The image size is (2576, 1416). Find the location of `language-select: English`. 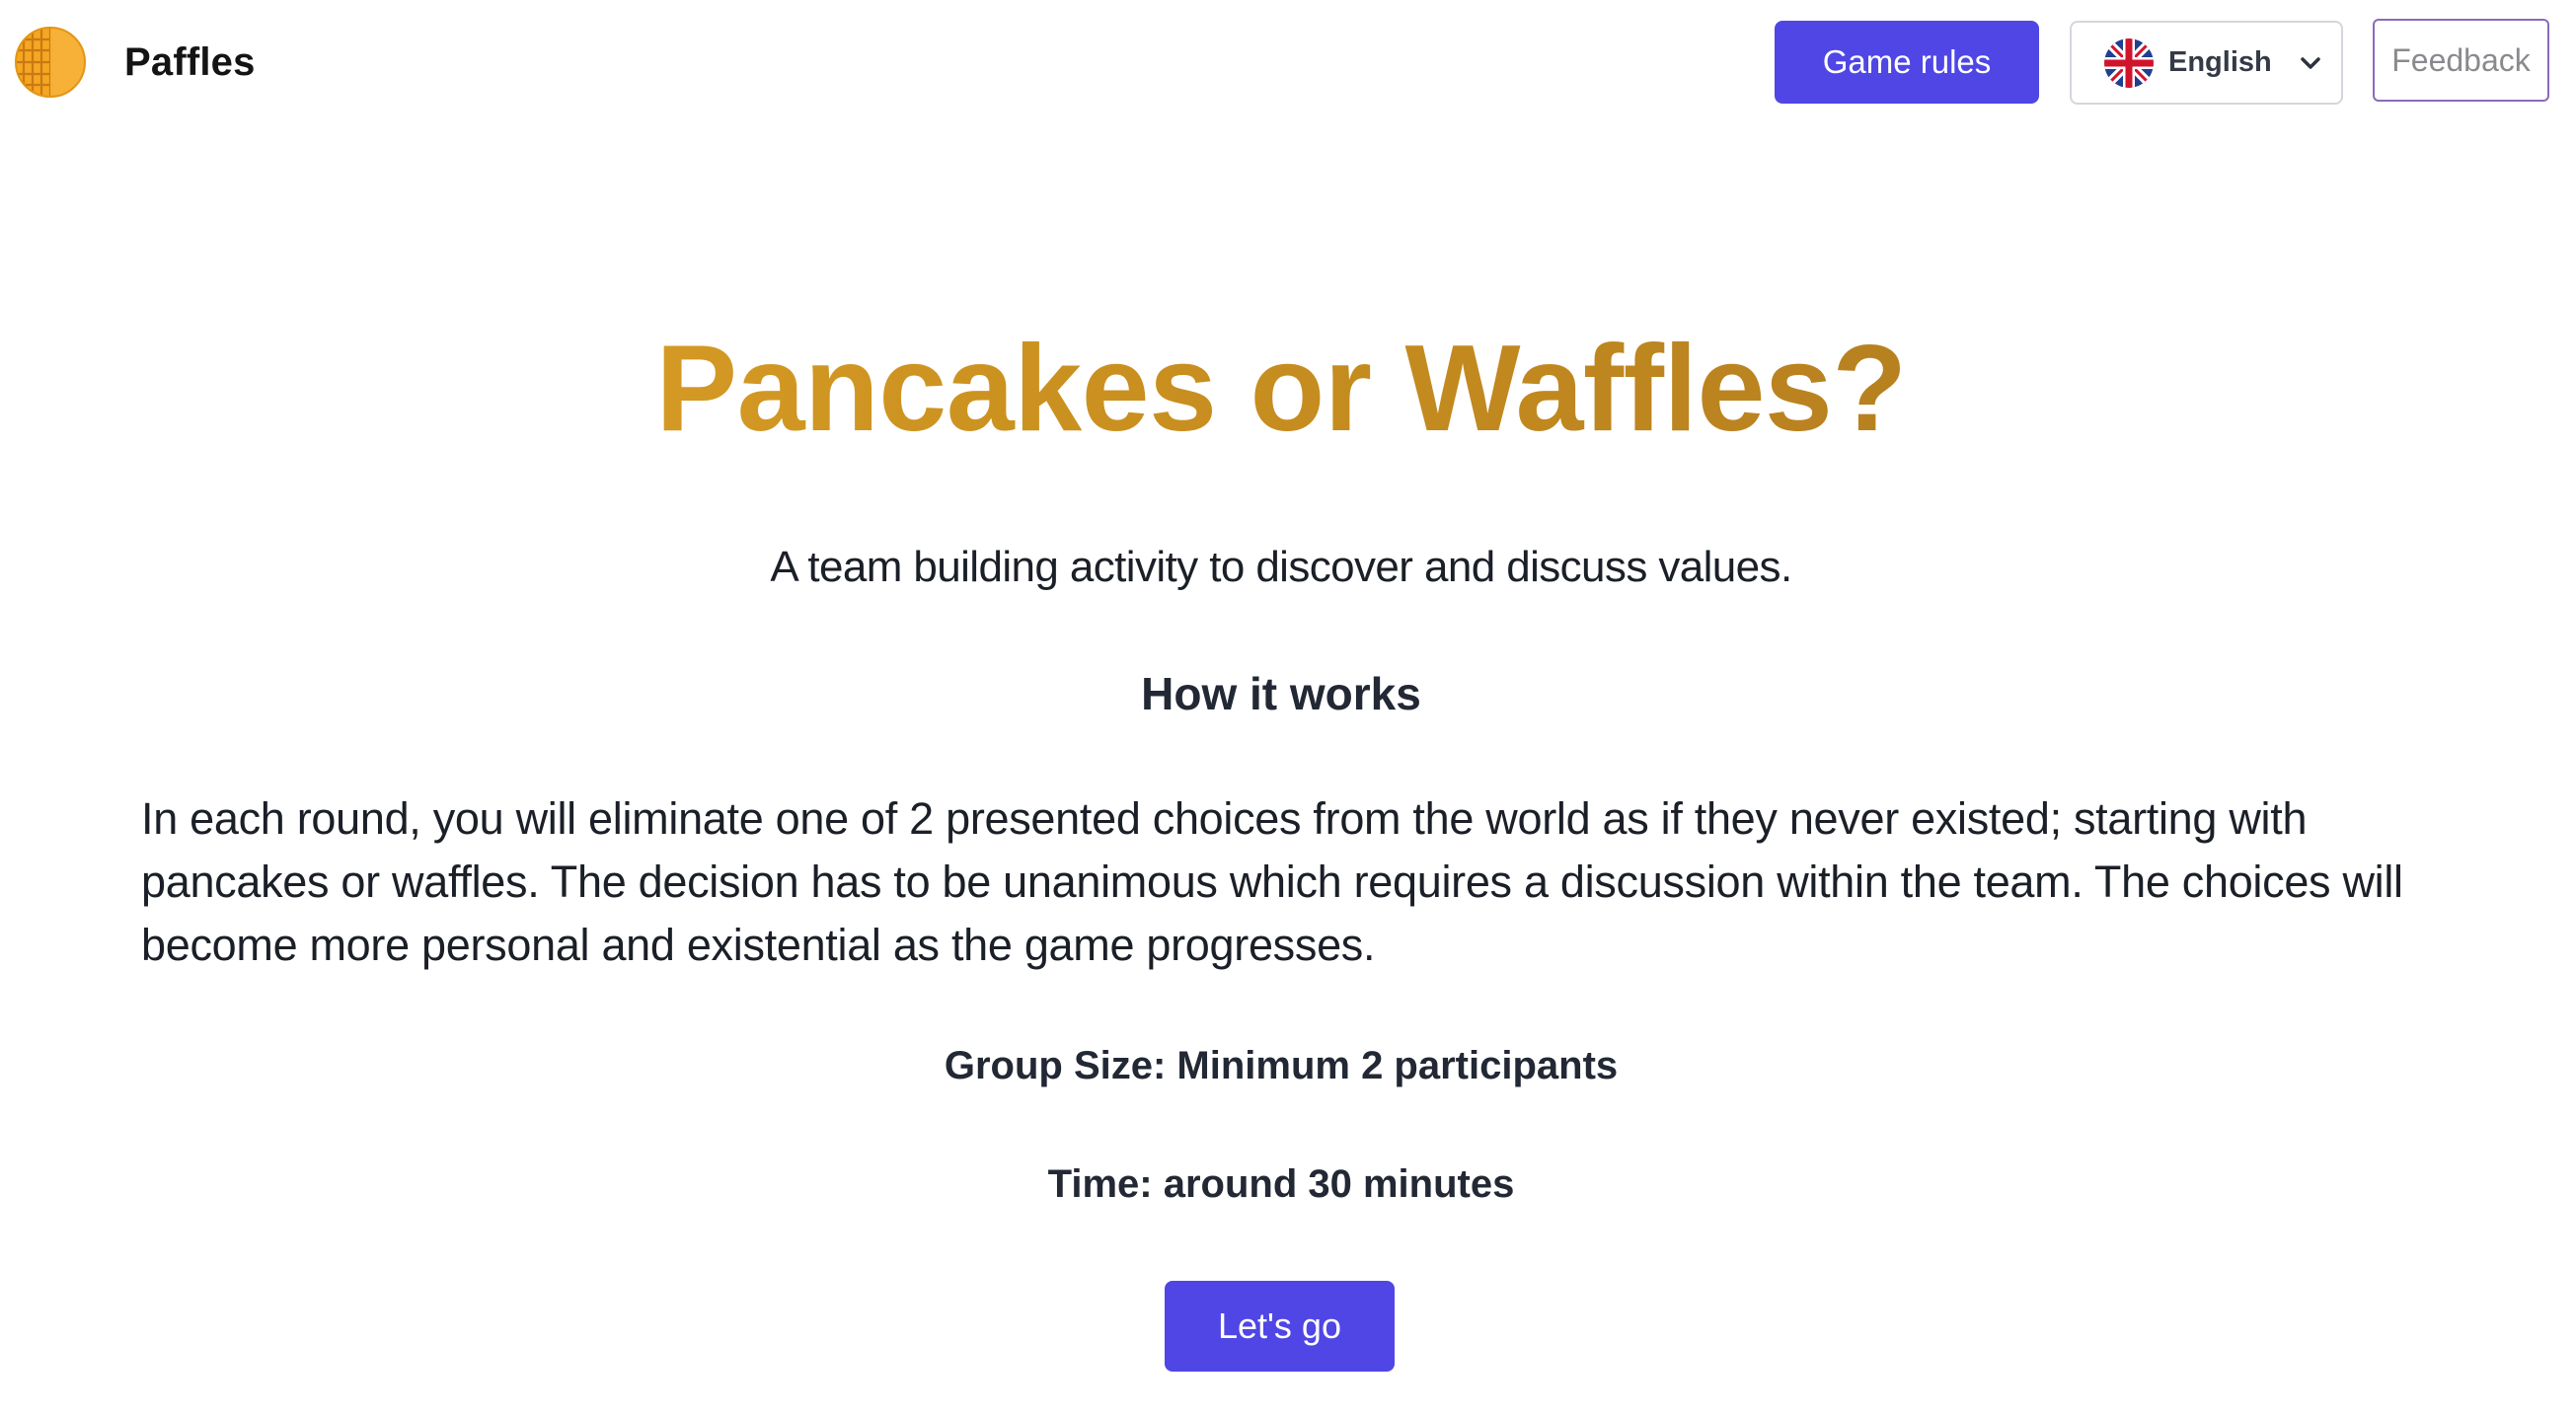

language-select: English is located at coordinates (2207, 63).